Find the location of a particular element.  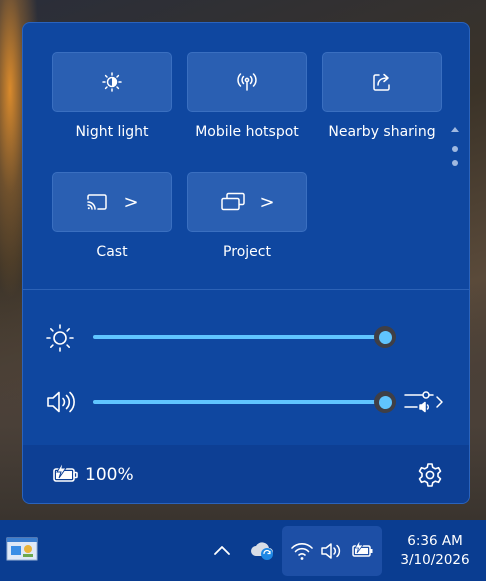

clock-date: 3/10/2026 is located at coordinates (435, 560).